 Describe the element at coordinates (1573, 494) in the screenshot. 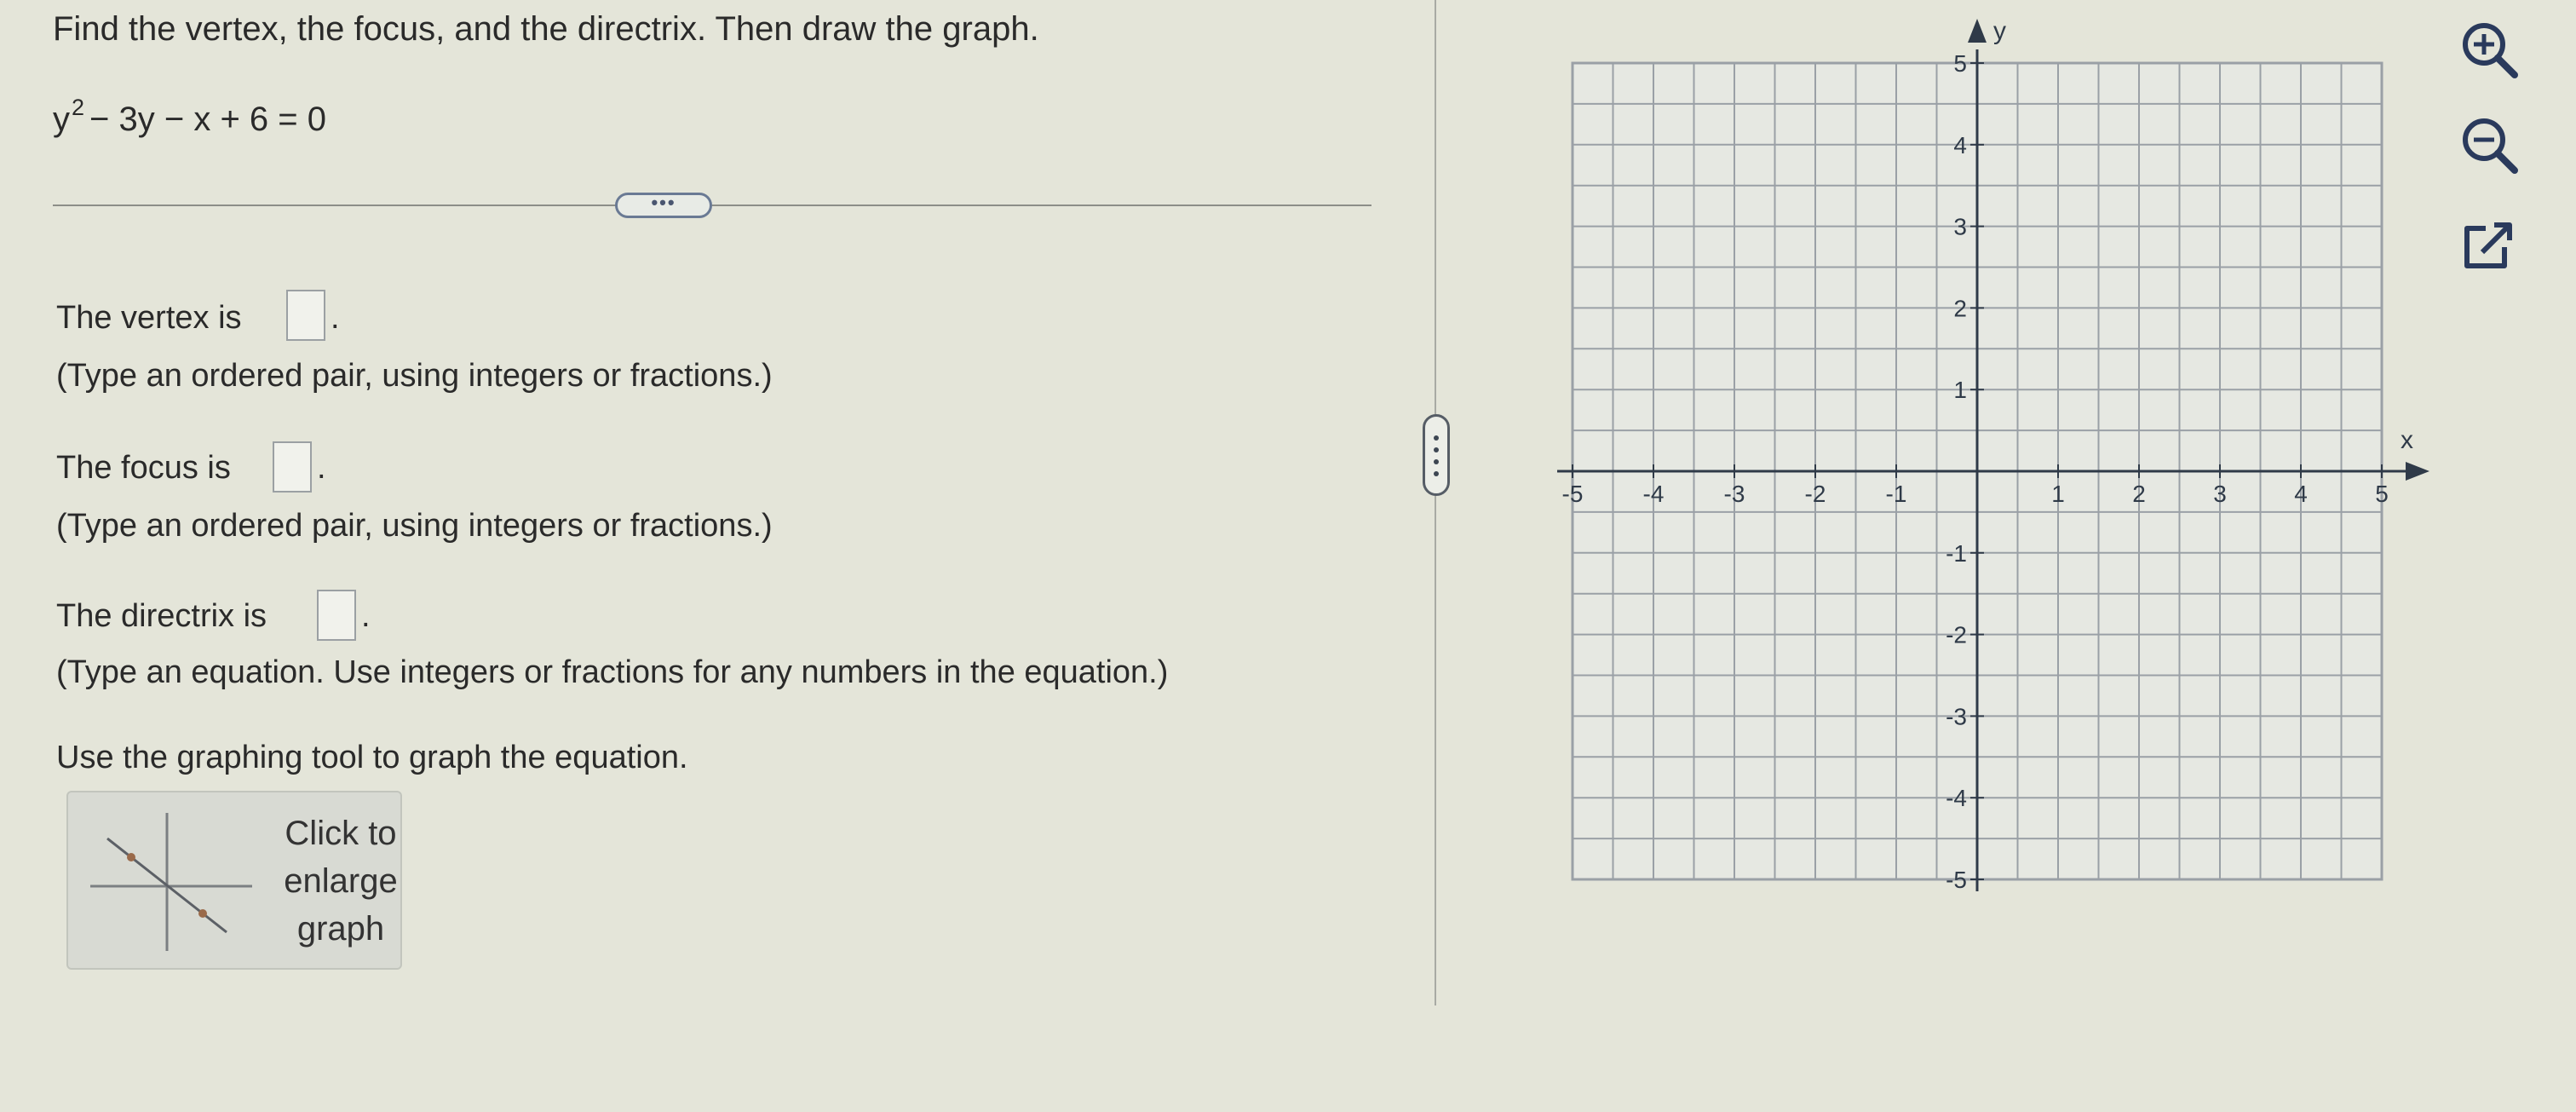

I see `x-tick-label: -5` at that location.